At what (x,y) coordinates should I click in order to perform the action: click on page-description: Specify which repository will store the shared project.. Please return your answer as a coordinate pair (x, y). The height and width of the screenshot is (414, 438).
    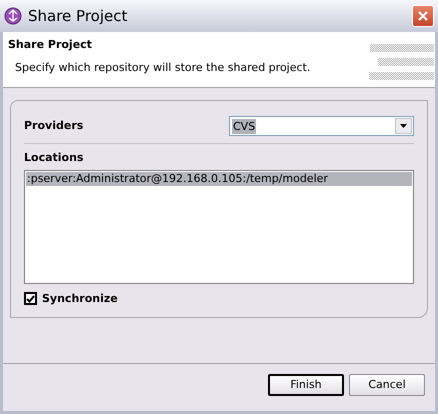
    Looking at the image, I should click on (163, 68).